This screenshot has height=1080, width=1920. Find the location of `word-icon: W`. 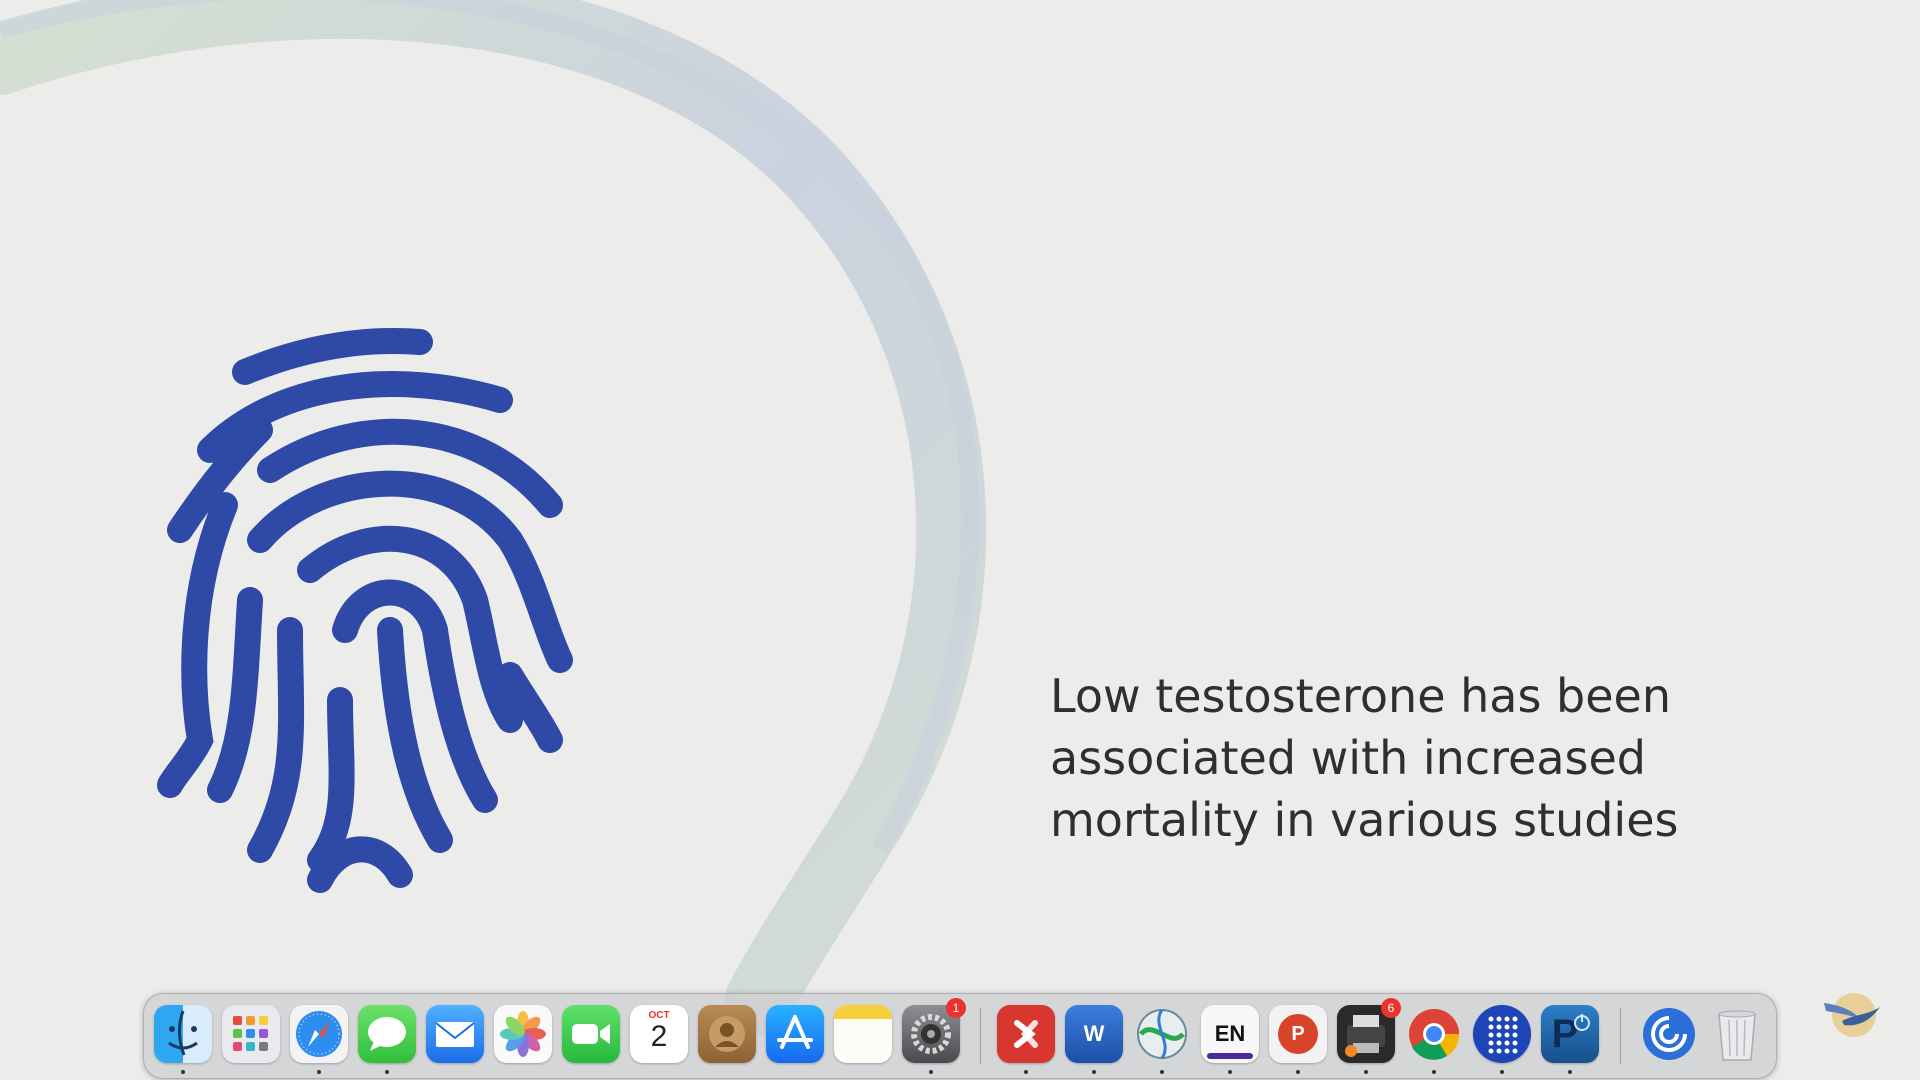

word-icon: W is located at coordinates (1094, 1039).